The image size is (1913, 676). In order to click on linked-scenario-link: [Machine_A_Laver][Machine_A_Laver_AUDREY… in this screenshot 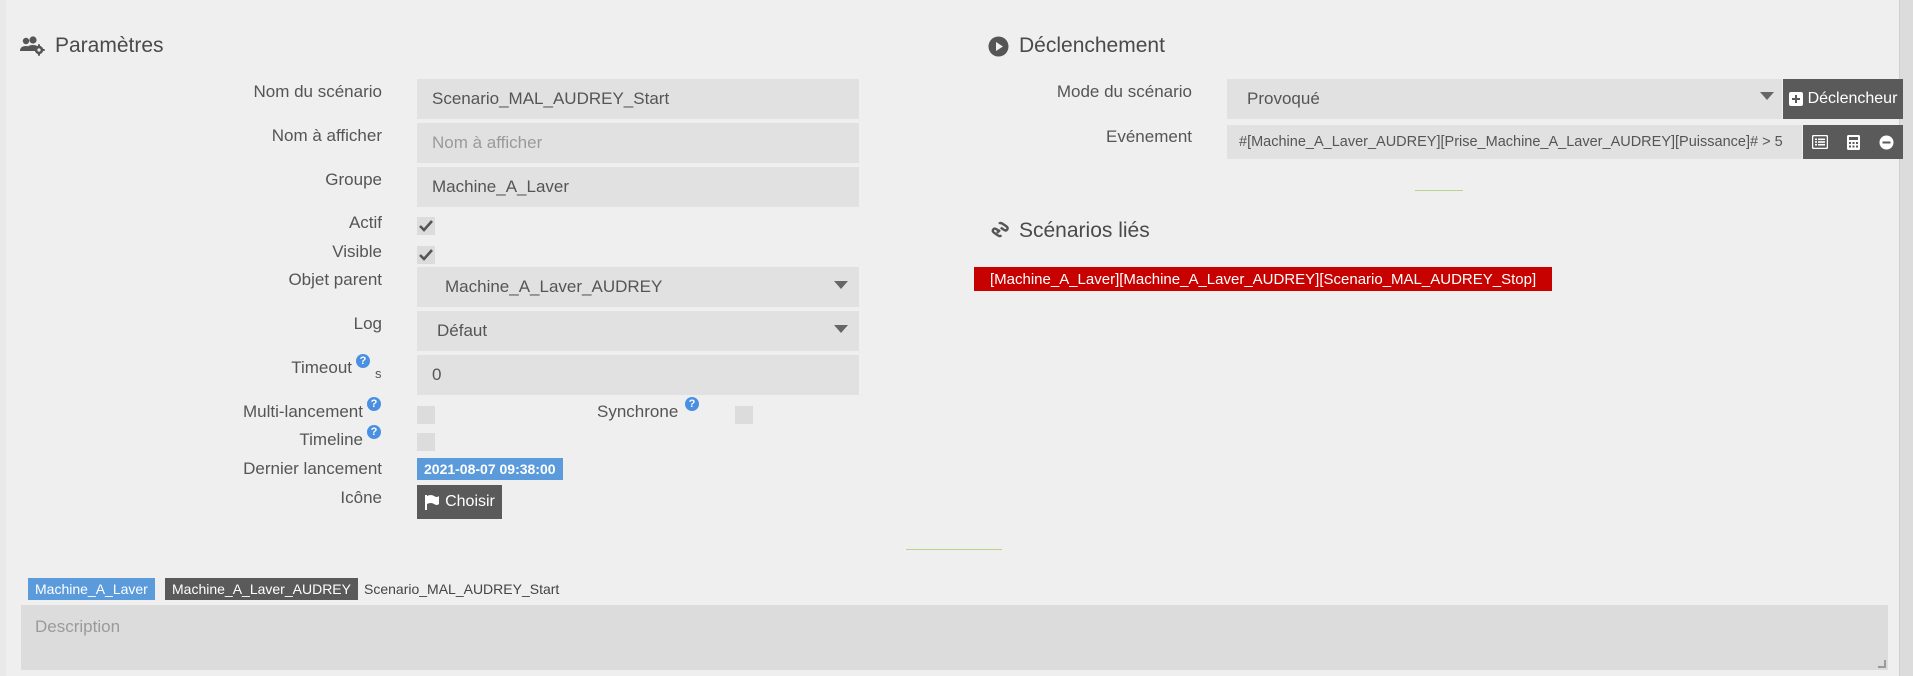, I will do `click(1263, 279)`.